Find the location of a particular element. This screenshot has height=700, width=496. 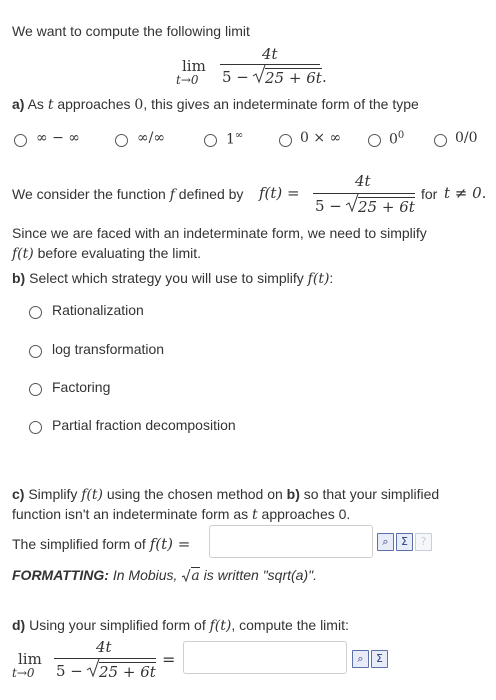

option-zero-times-inf-radio is located at coordinates (285, 140).